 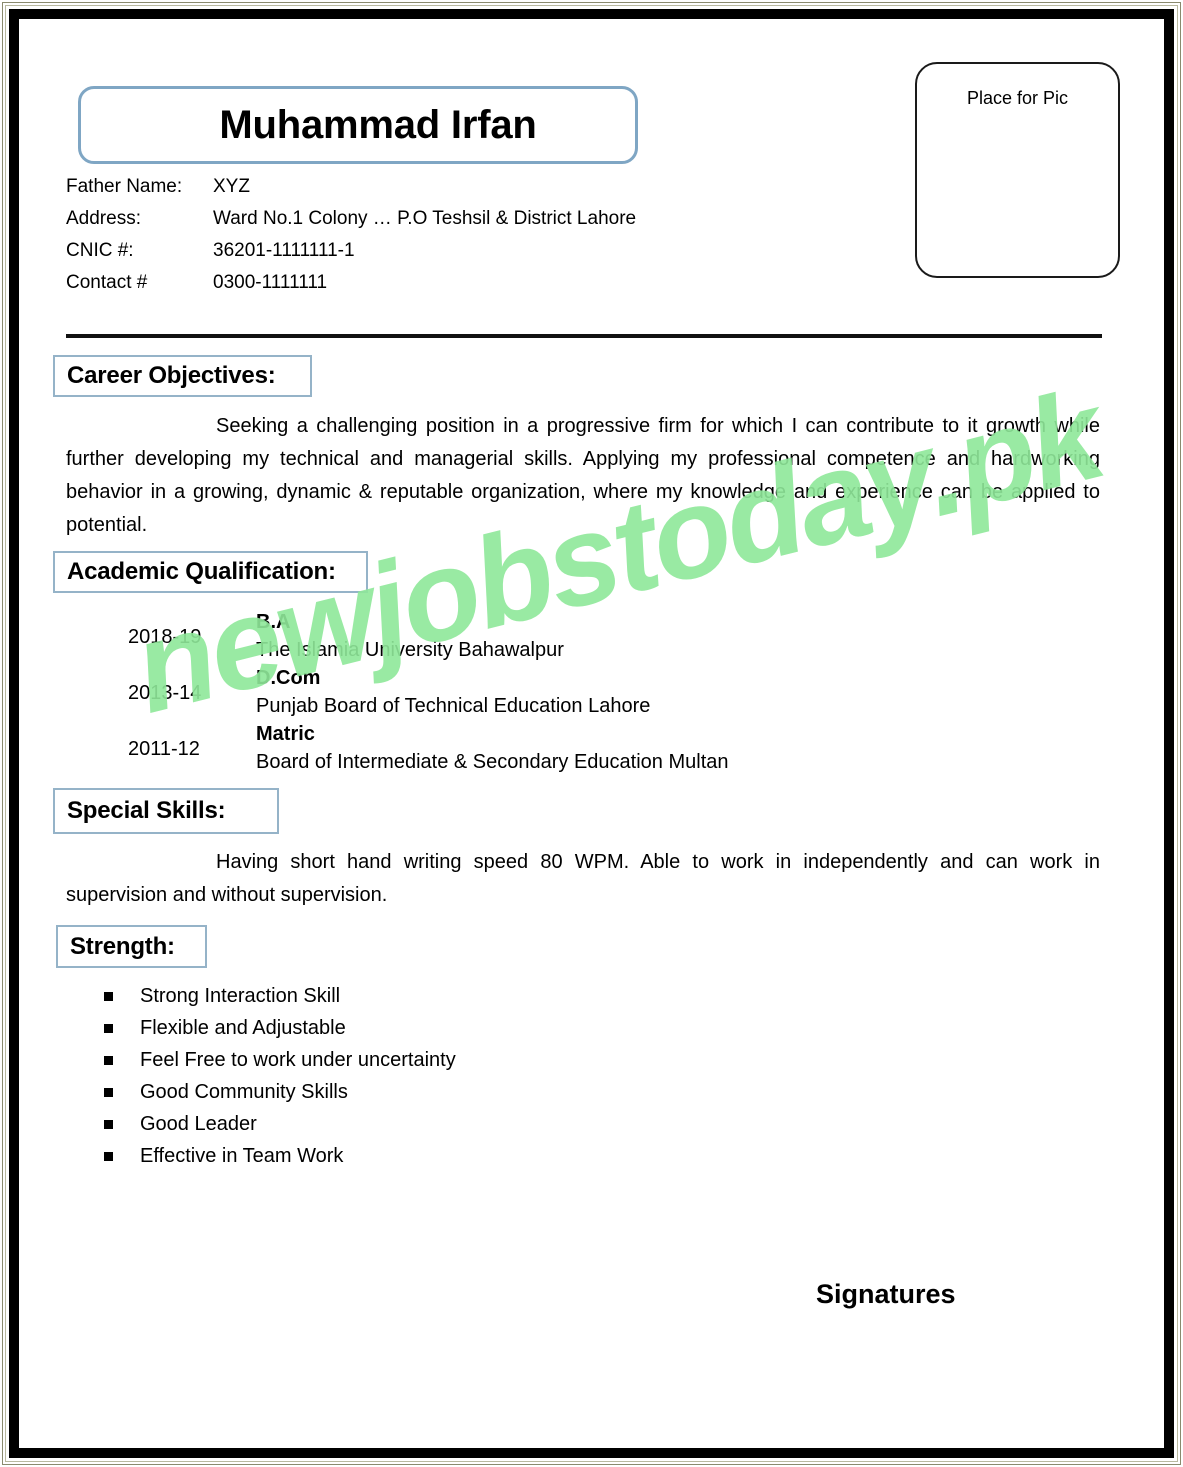 What do you see at coordinates (243, 1027) in the screenshot?
I see `strength-item-label: Flexible and Adjustable` at bounding box center [243, 1027].